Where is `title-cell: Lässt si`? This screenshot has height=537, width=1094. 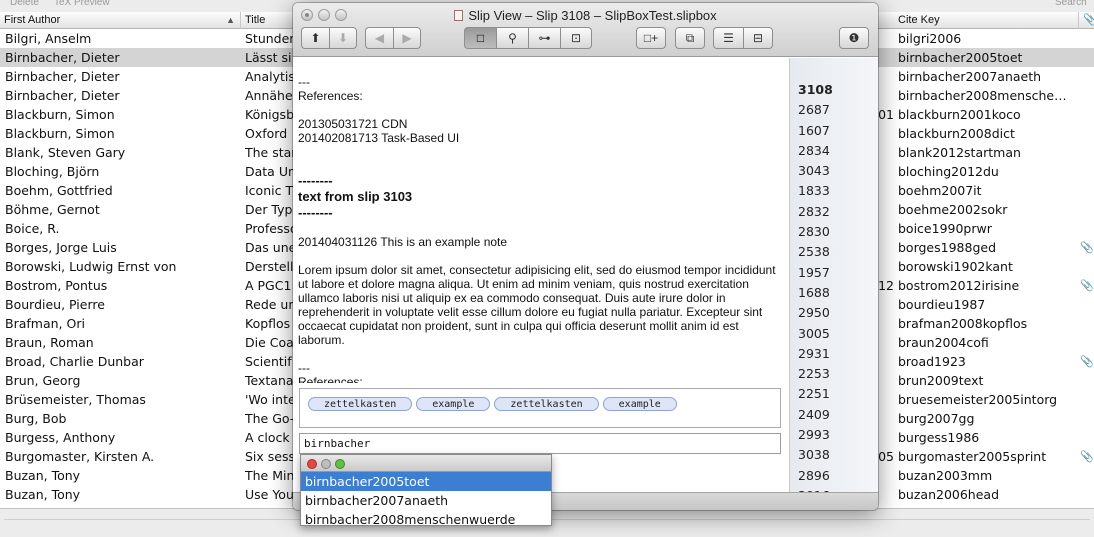 title-cell: Lässt si is located at coordinates (268, 57).